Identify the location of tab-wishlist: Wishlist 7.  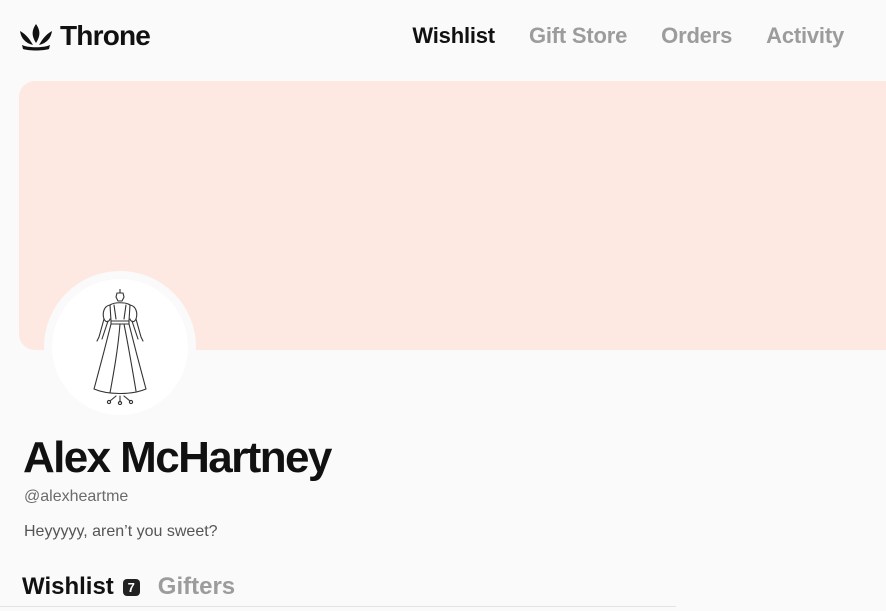
(81, 587).